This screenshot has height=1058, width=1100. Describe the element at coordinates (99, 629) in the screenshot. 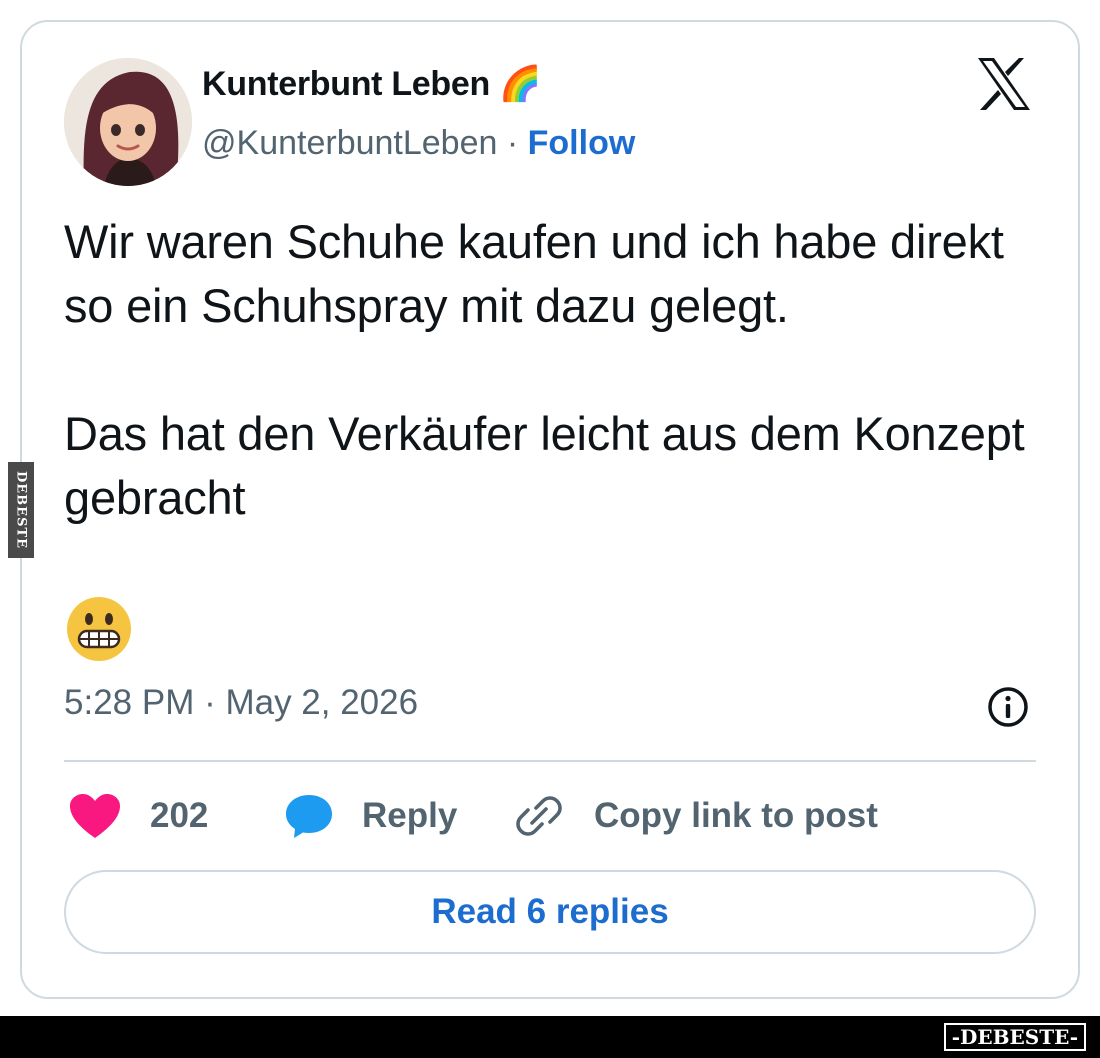

I see `grimacing-face-emoji` at that location.